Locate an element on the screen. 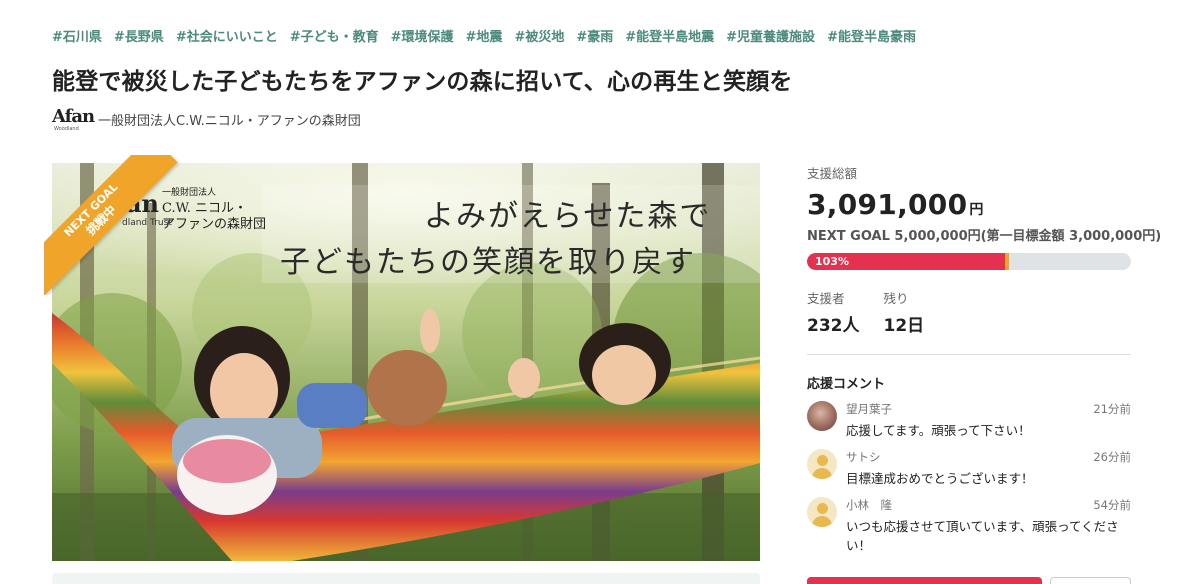 The image size is (1200, 584). comment-author: 小林 隆 is located at coordinates (869, 505).